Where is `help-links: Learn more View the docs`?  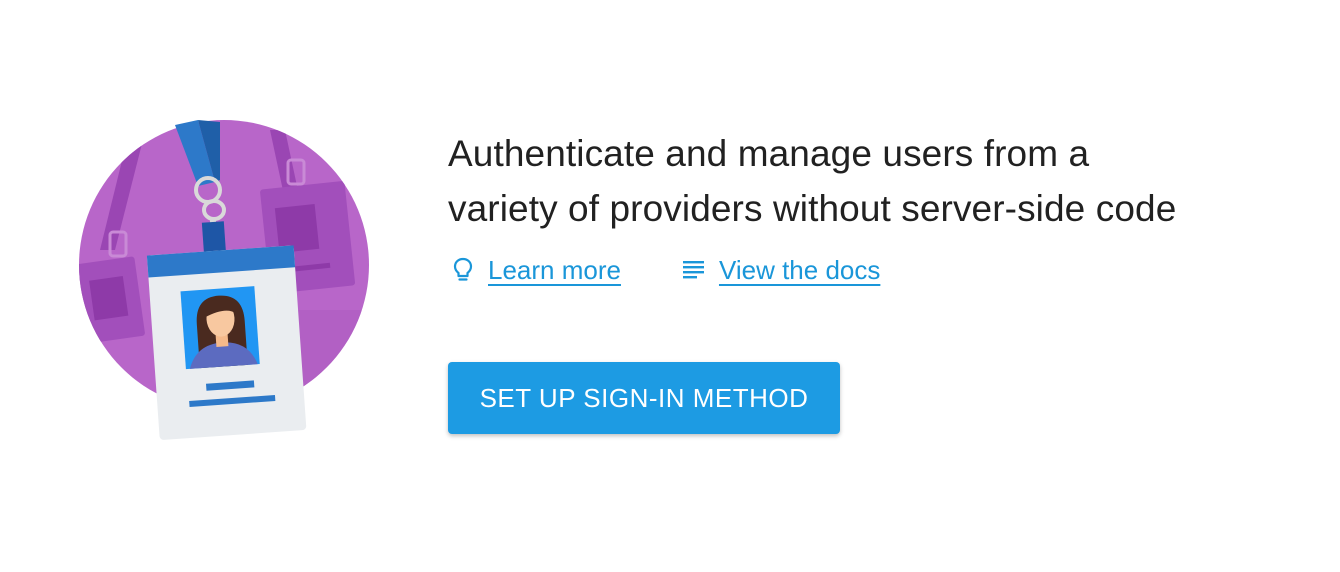
help-links: Learn more View the docs is located at coordinates (878, 270).